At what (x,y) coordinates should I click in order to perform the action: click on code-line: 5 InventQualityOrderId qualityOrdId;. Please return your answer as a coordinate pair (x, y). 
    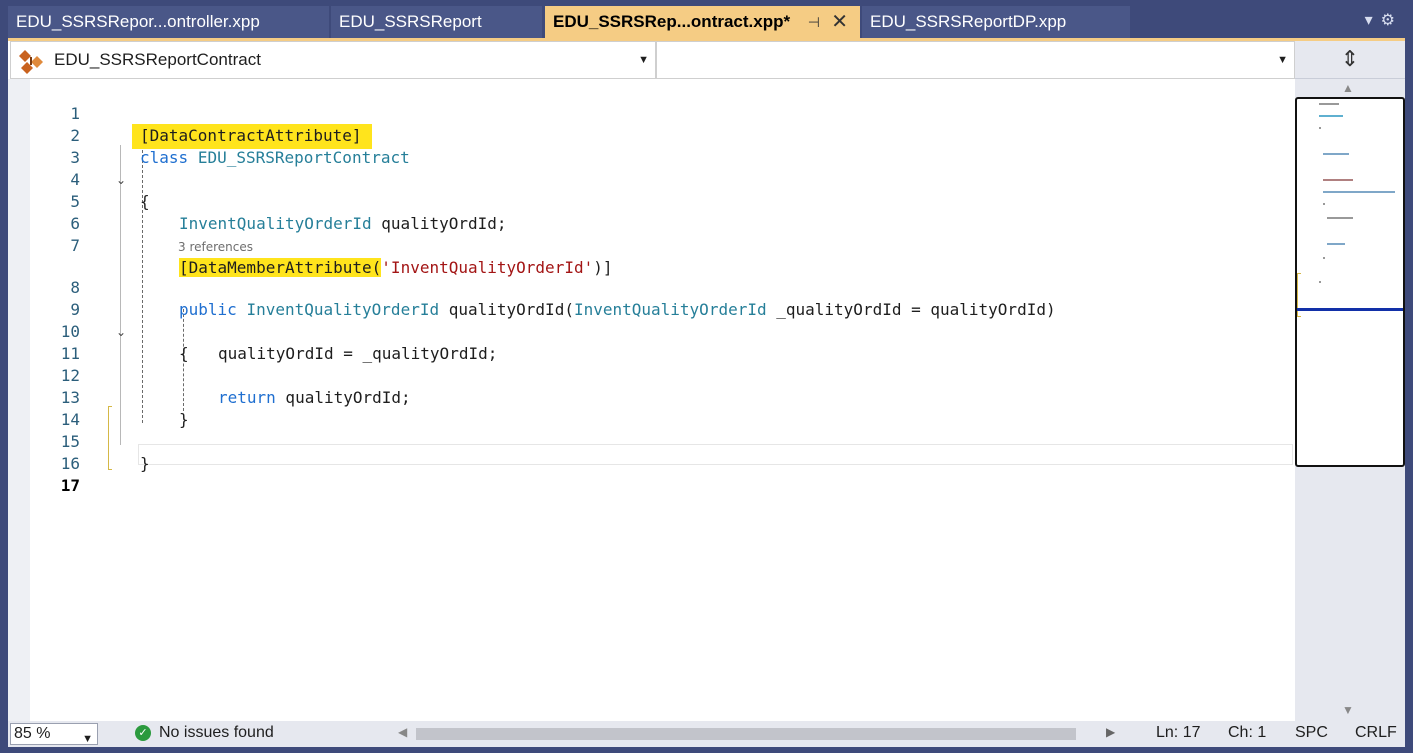
    Looking at the image, I should click on (662, 201).